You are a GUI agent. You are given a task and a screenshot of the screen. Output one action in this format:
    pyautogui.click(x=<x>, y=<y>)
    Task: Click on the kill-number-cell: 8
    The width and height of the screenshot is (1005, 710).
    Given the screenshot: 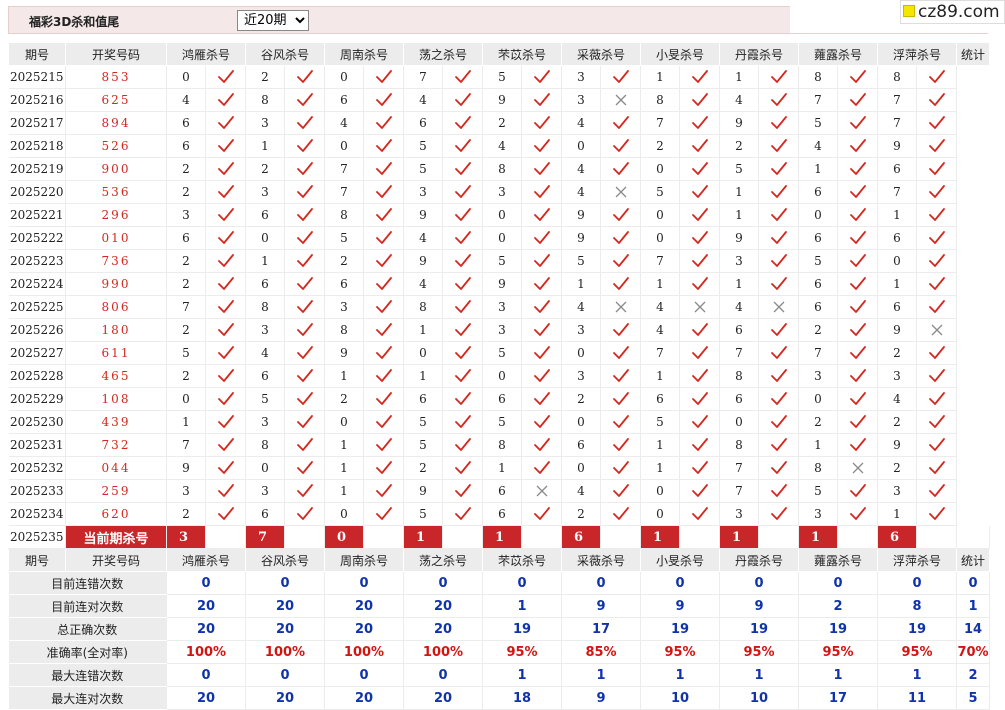 What is the action you would take?
    pyautogui.click(x=660, y=100)
    